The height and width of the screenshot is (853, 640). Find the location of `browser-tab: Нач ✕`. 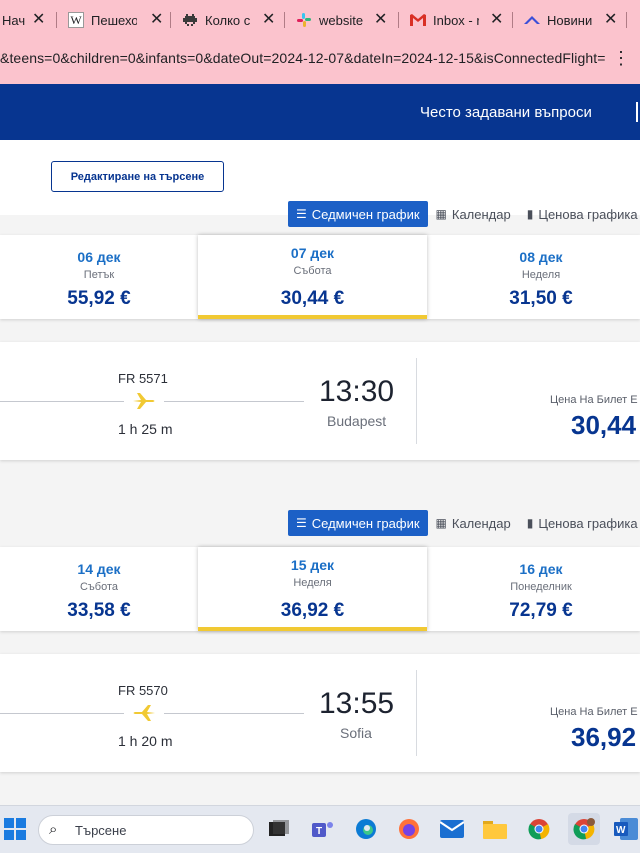

browser-tab: Нач ✕ is located at coordinates (23, 20).